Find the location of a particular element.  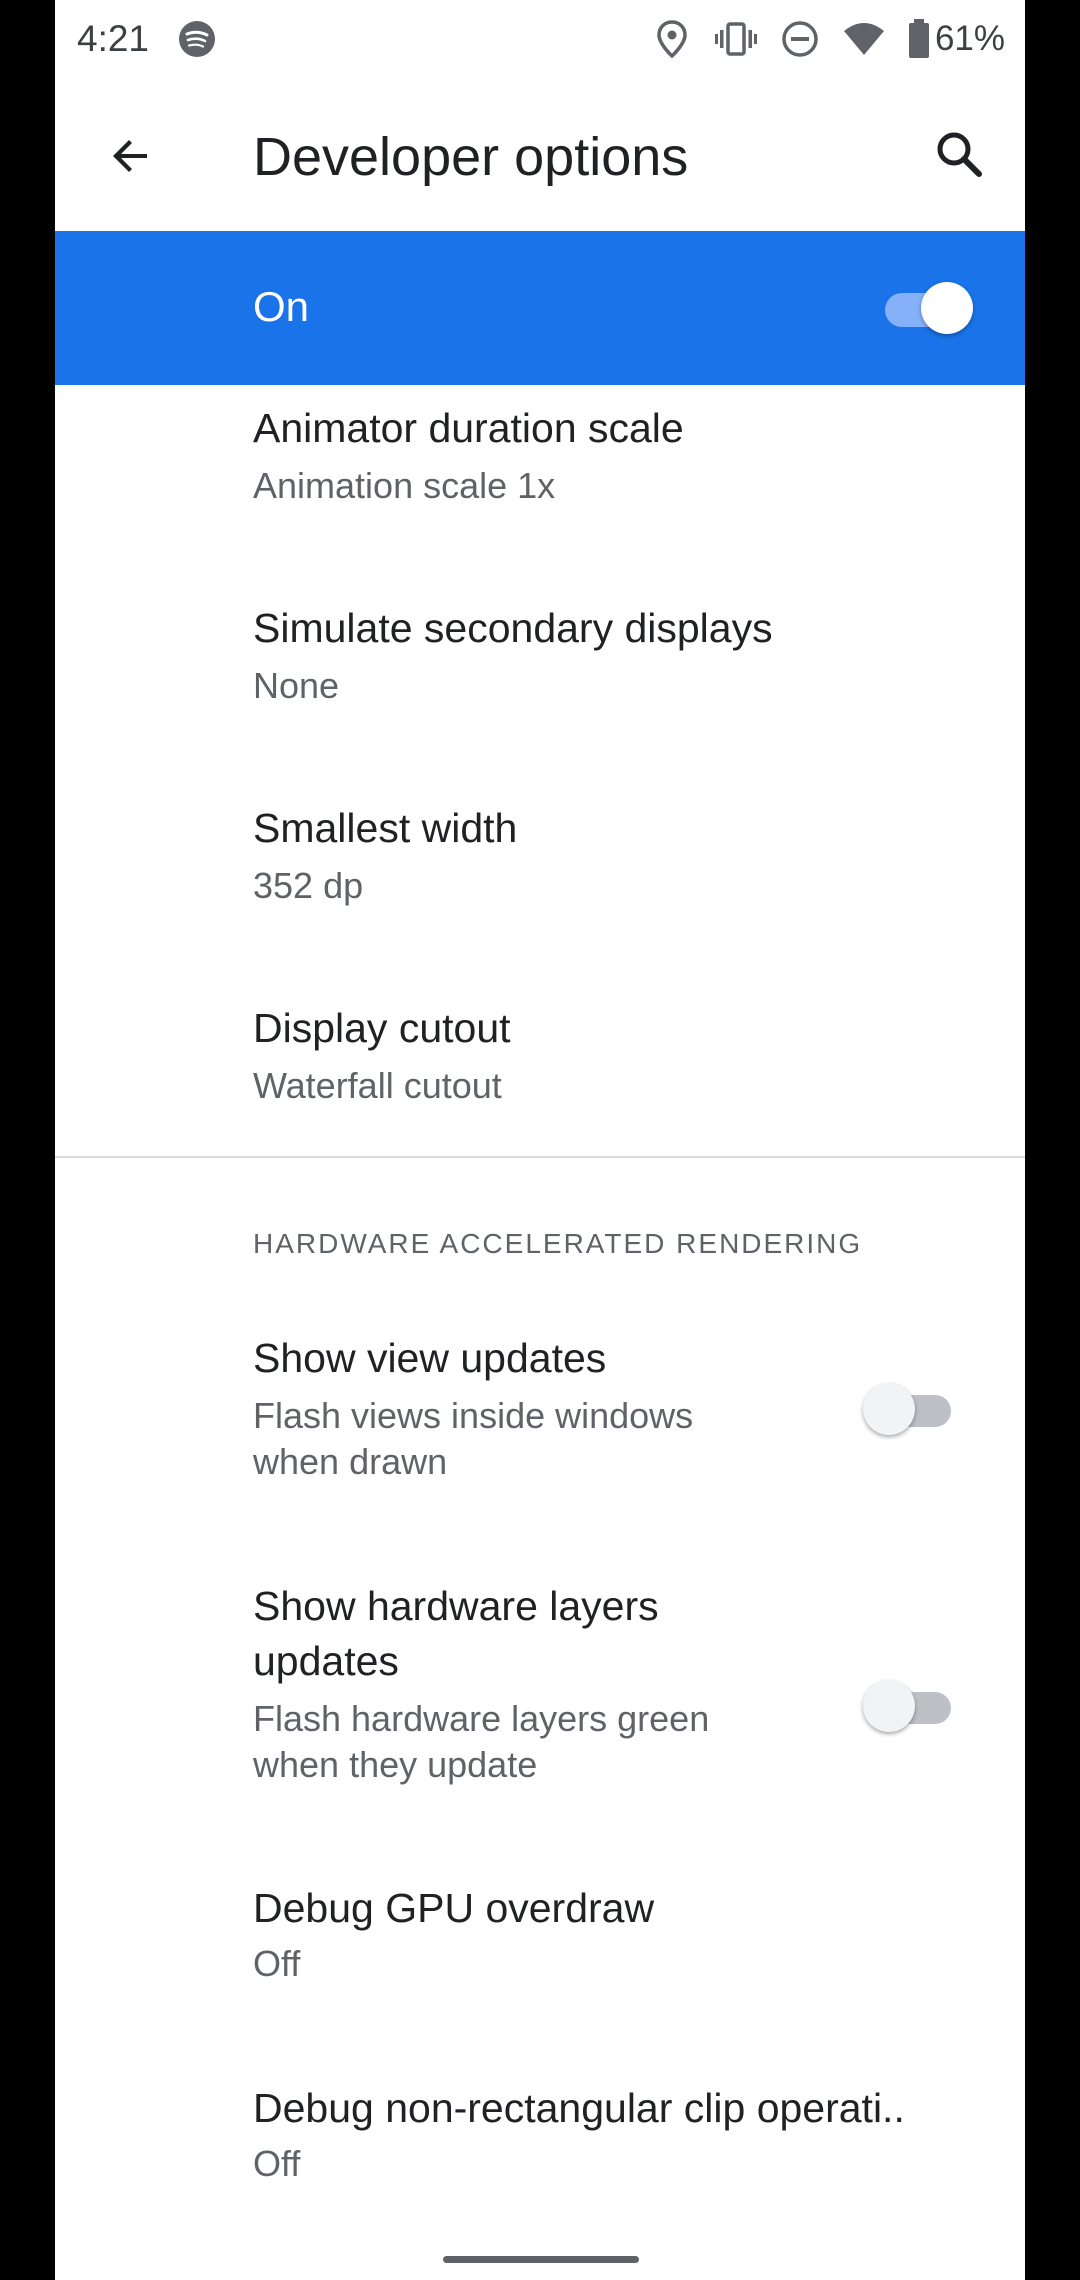

battery-icon is located at coordinates (919, 39).